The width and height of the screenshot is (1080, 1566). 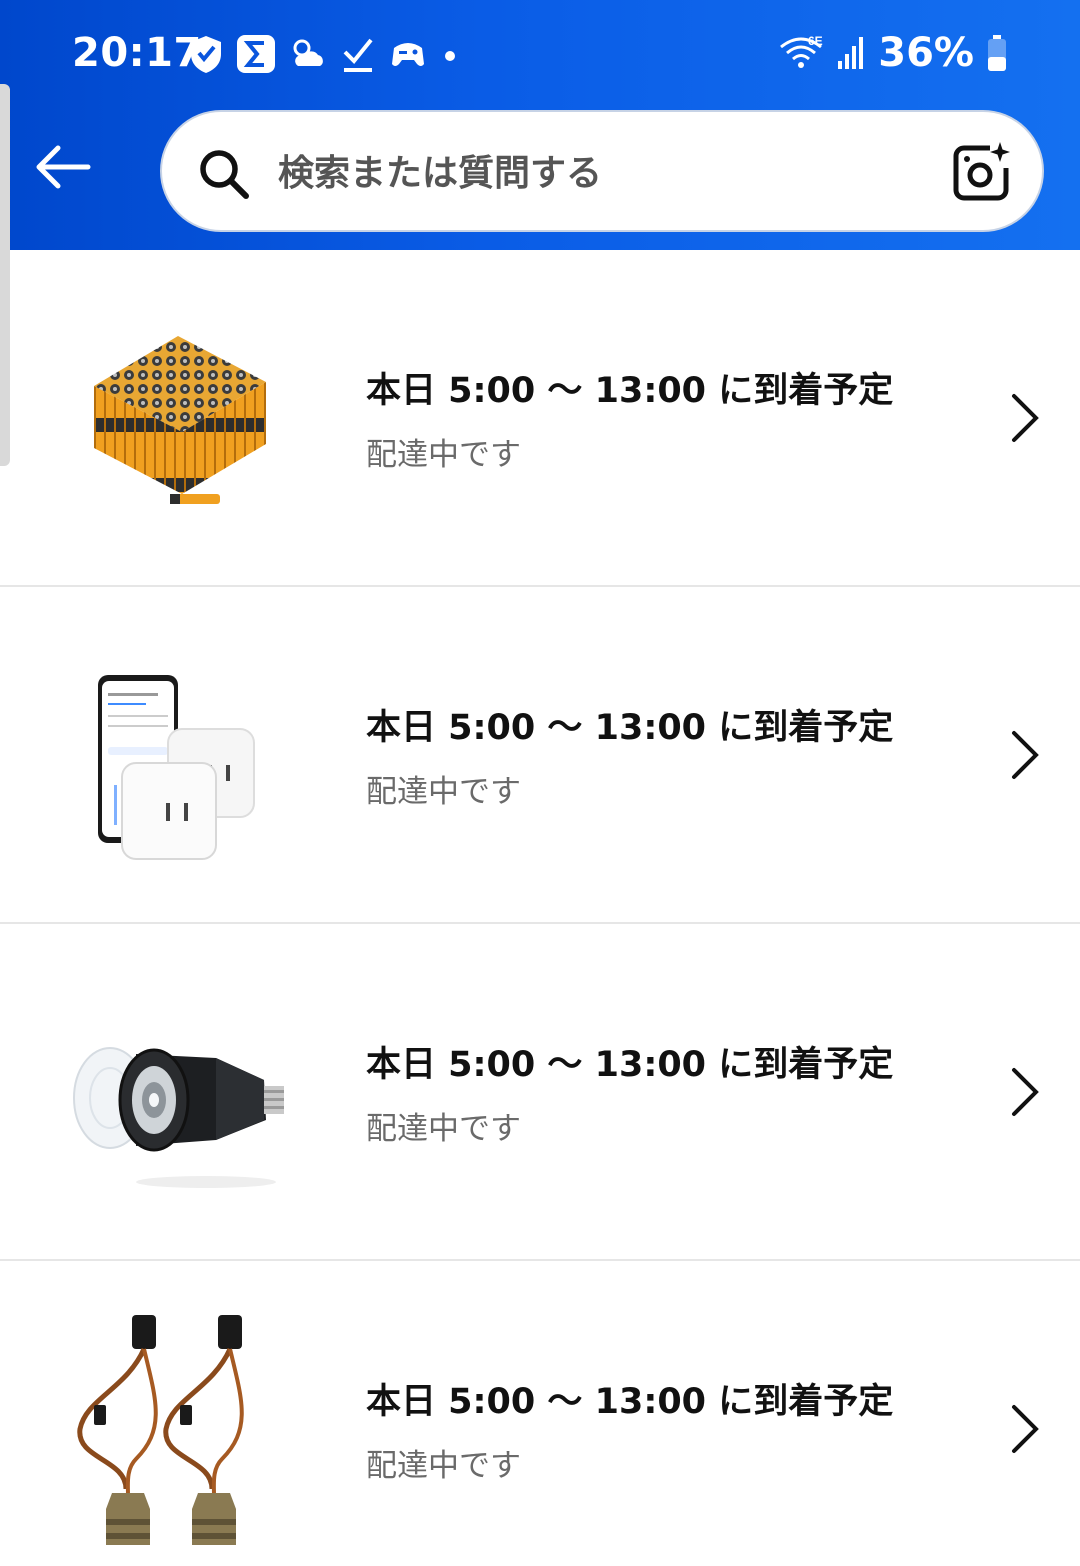 I want to click on arrow-left-icon, so click(x=63, y=167).